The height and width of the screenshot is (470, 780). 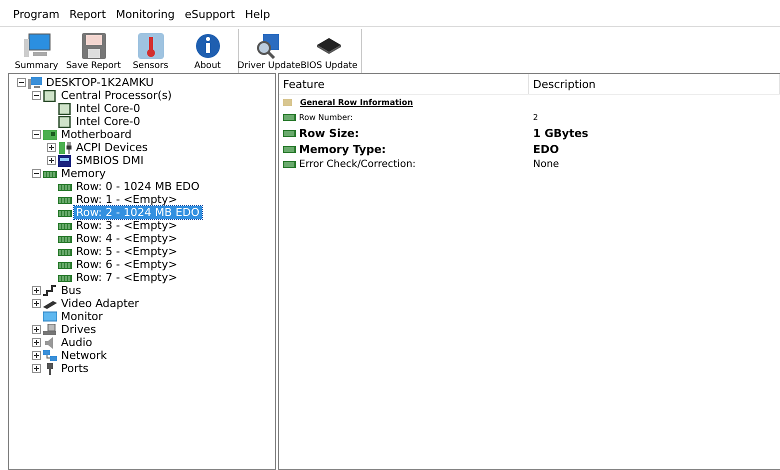 What do you see at coordinates (145, 17) in the screenshot?
I see `menu-item: Monitoring` at bounding box center [145, 17].